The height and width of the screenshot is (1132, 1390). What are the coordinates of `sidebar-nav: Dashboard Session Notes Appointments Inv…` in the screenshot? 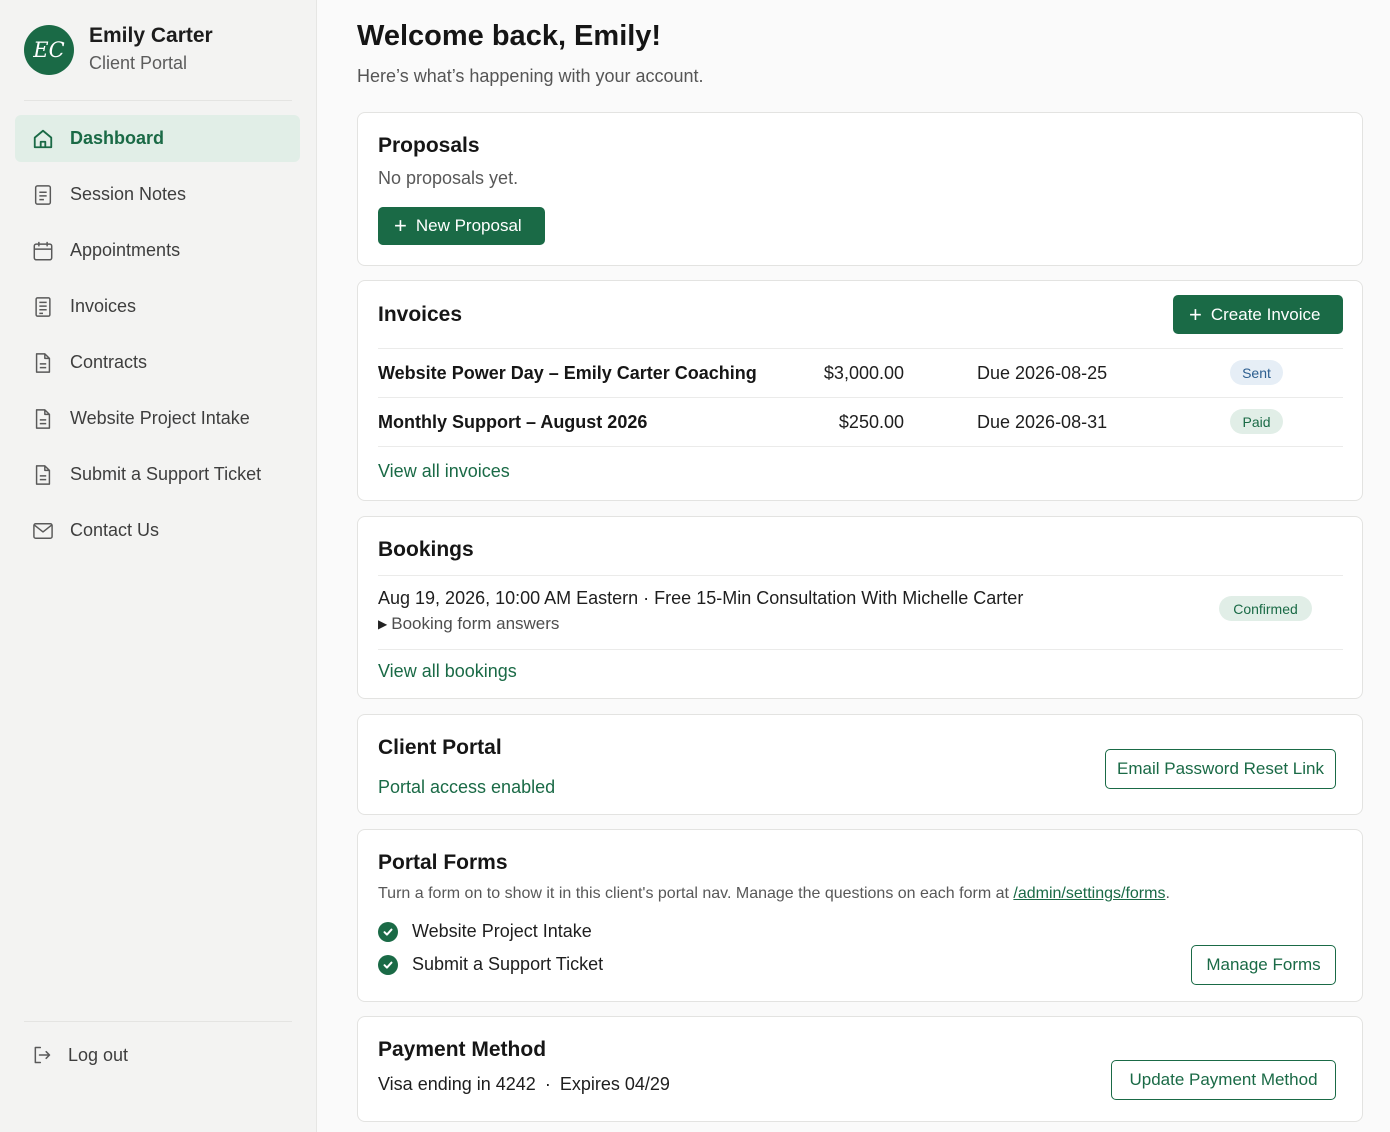 It's located at (157, 339).